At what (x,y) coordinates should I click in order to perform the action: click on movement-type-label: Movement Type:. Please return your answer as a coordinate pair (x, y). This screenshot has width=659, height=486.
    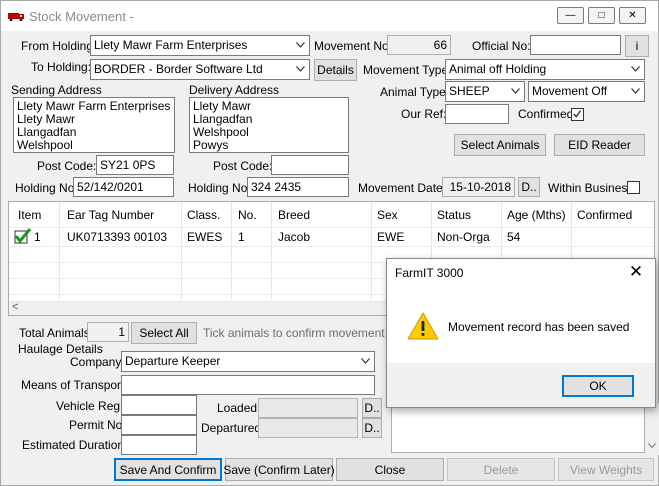
    Looking at the image, I should click on (407, 70).